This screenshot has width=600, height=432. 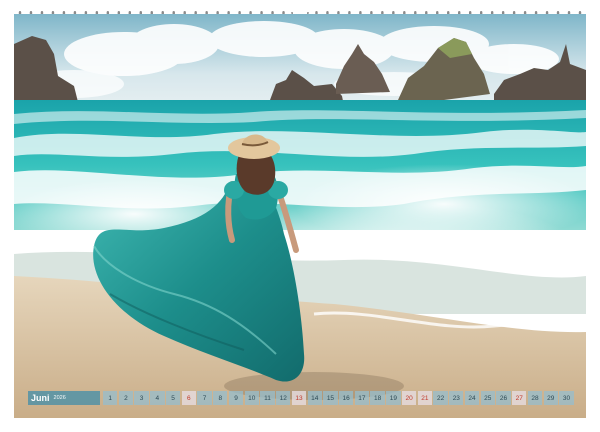 I want to click on month-label: Juni 2026, so click(x=64, y=398).